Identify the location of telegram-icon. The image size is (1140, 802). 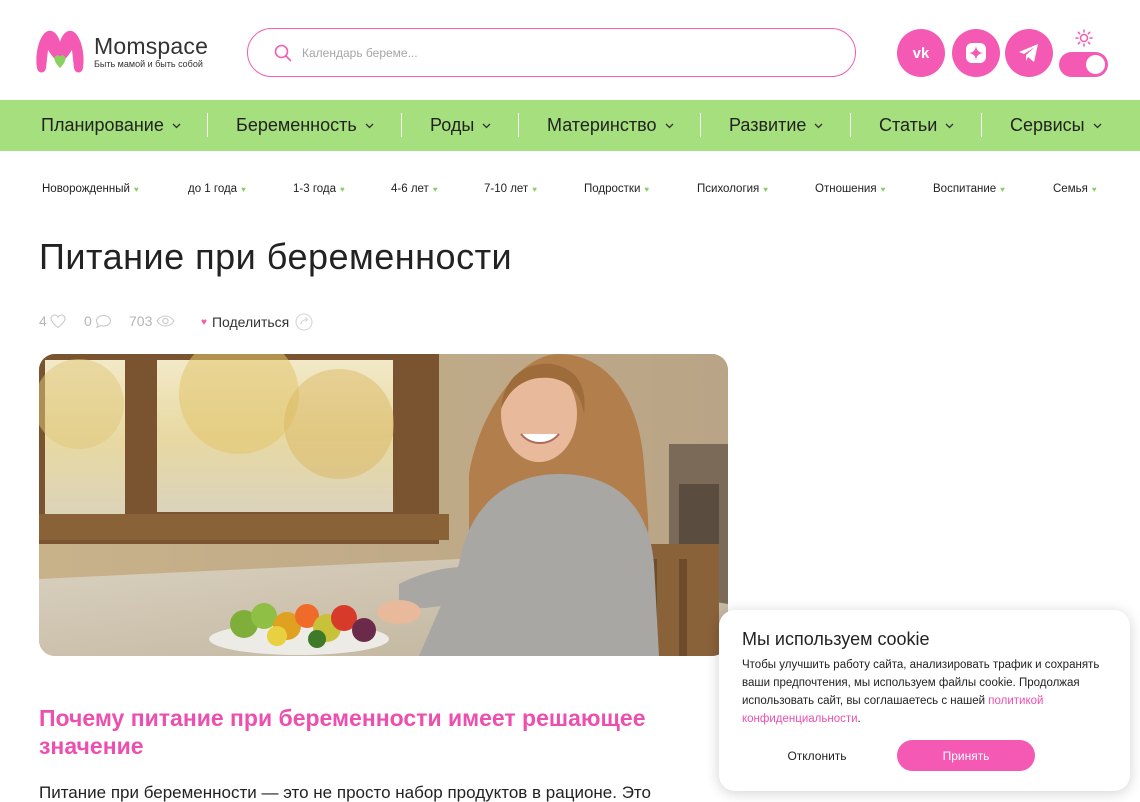
(1028, 53).